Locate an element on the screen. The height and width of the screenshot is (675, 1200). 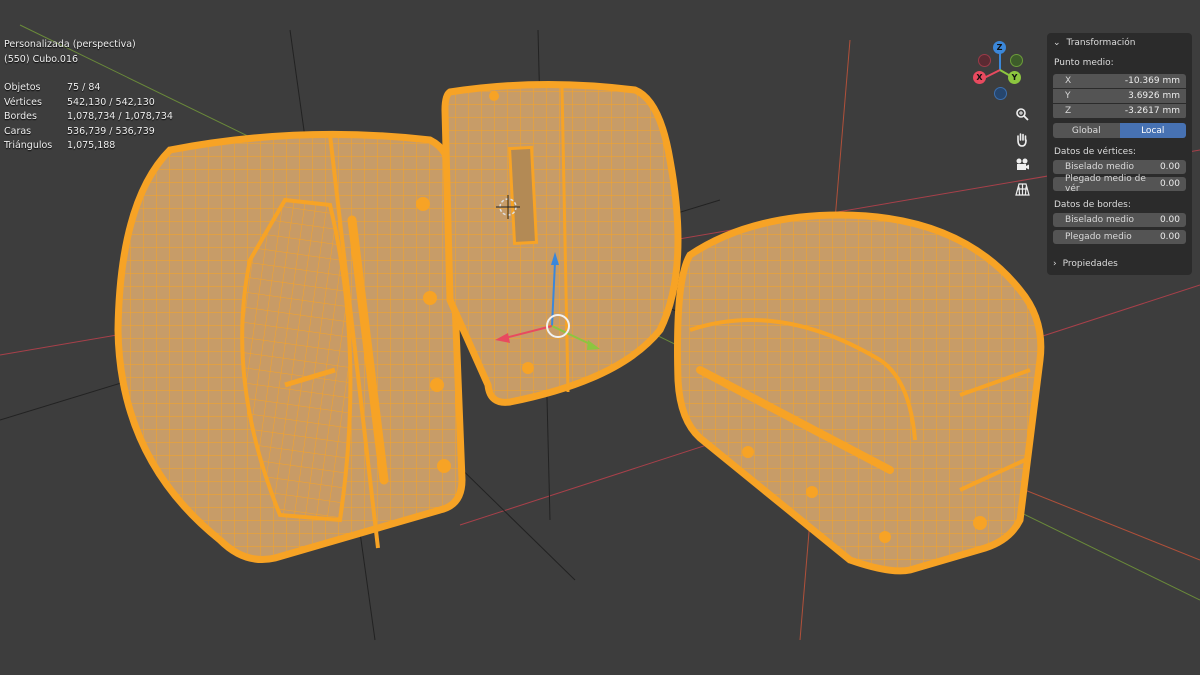
navigation-gizmo: Z X Y is located at coordinates (1000, 71).